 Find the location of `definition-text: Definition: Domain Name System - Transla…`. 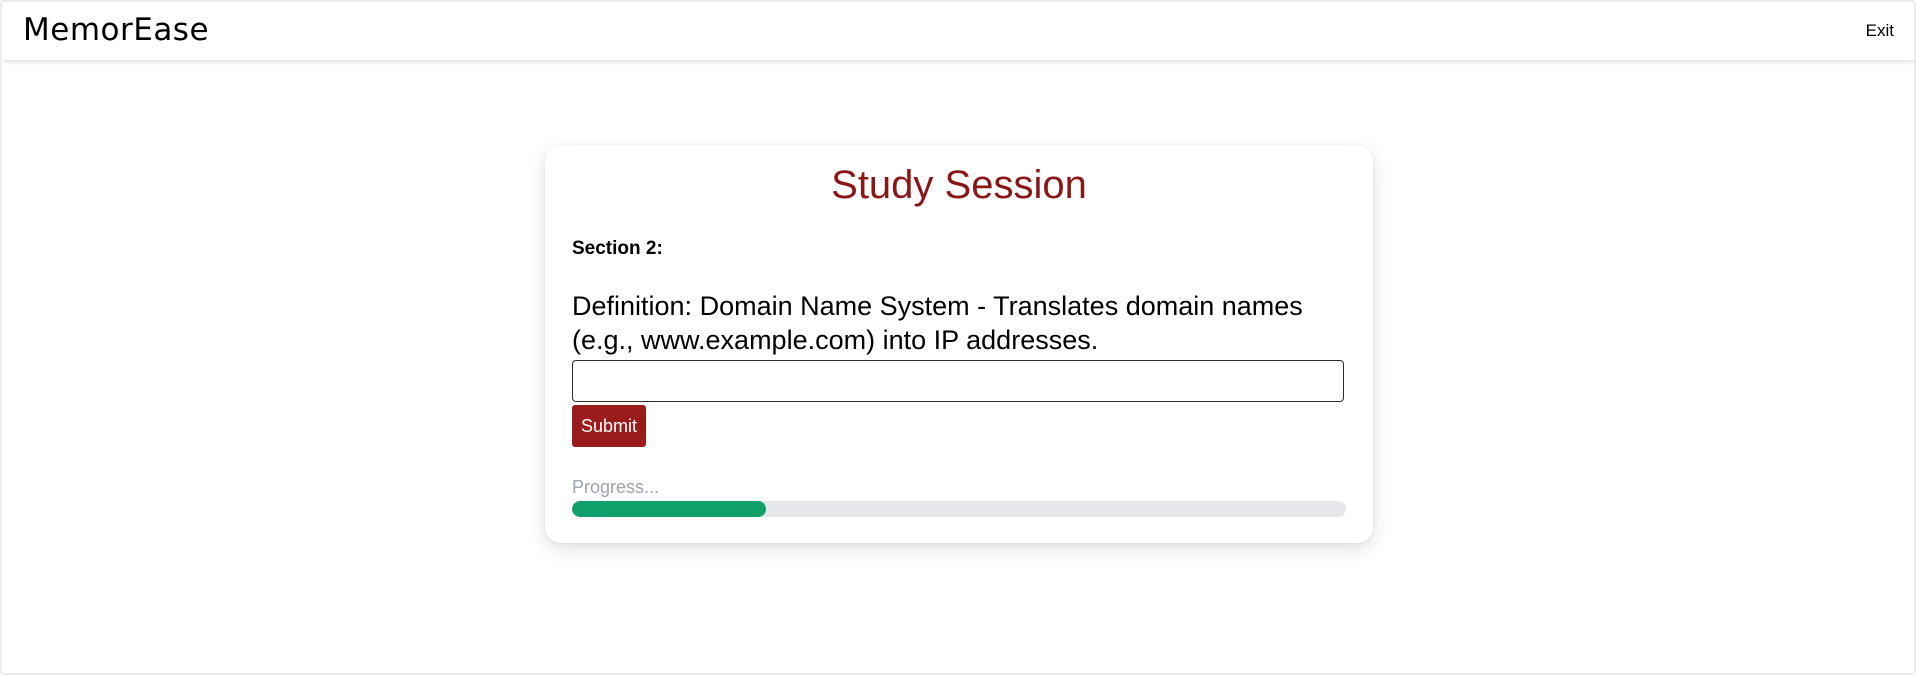

definition-text: Definition: Domain Name System - Transla… is located at coordinates (937, 323).